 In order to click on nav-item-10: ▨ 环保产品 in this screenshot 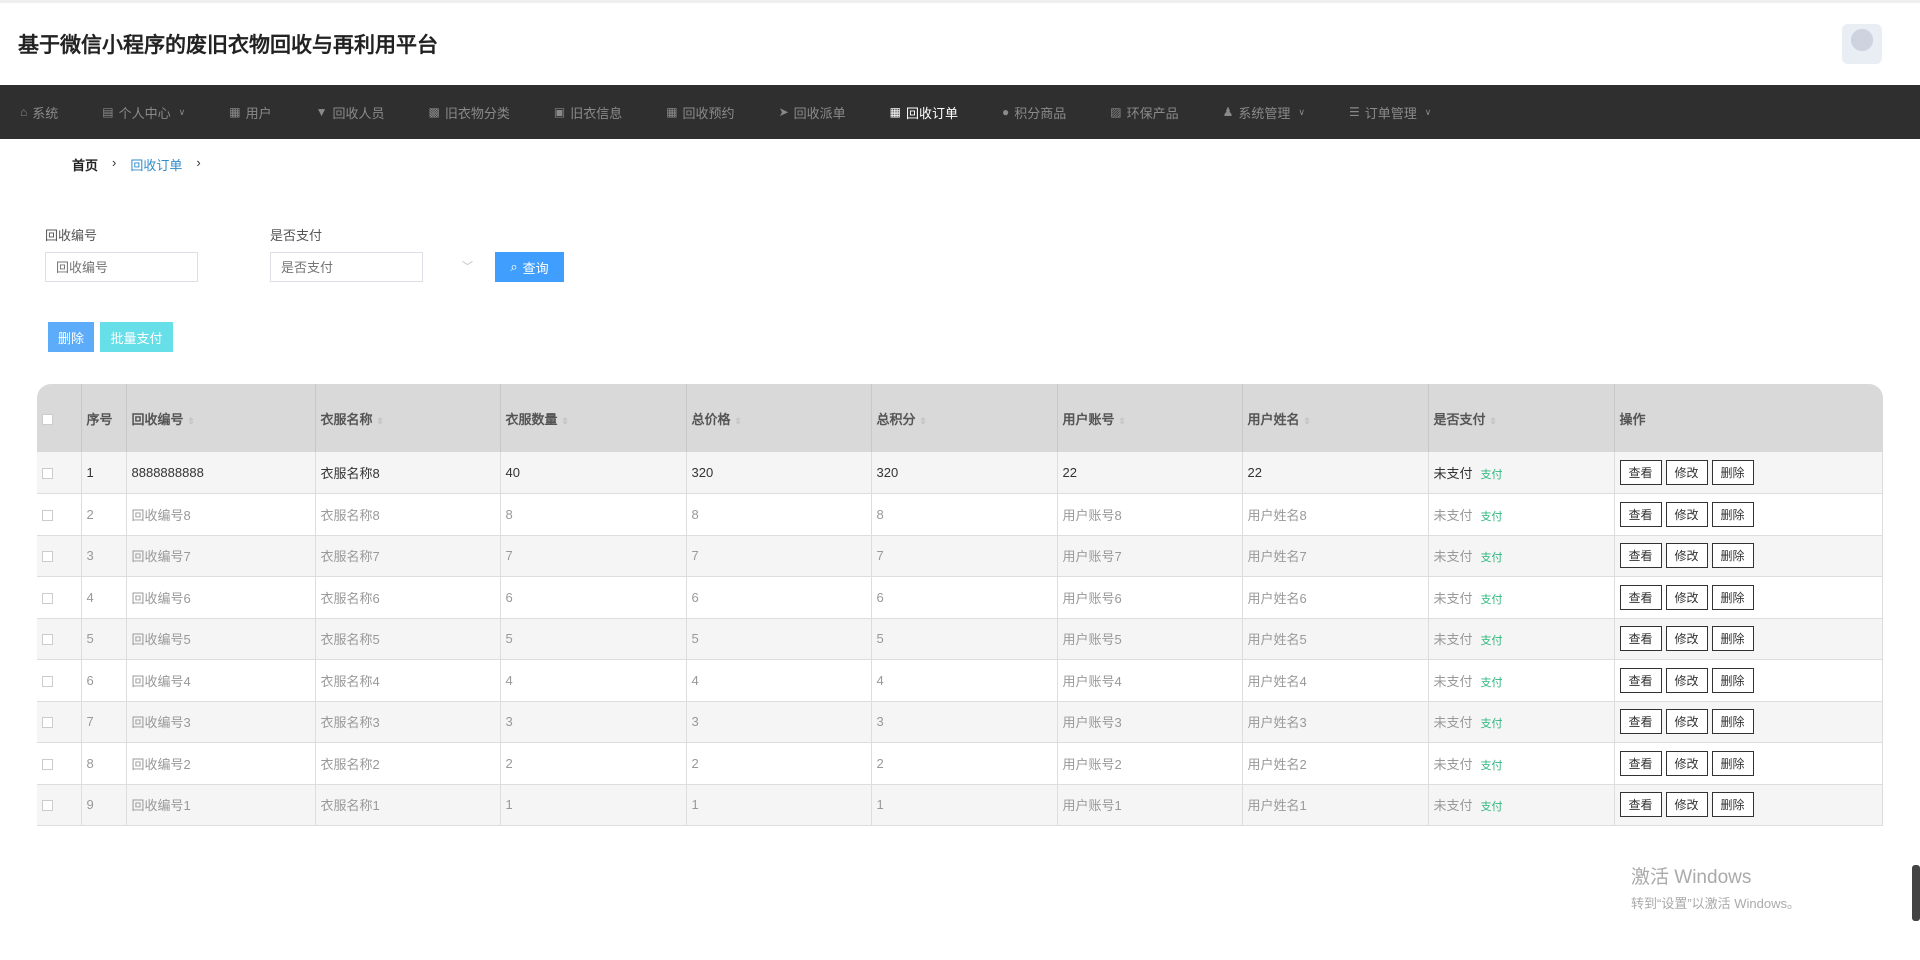, I will do `click(1144, 112)`.